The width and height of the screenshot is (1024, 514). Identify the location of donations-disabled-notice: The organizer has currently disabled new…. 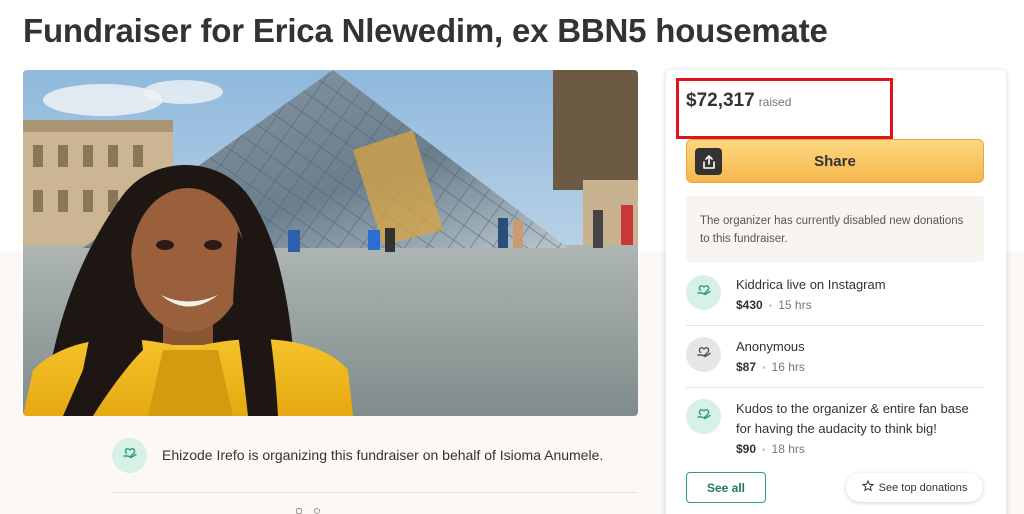
(835, 229).